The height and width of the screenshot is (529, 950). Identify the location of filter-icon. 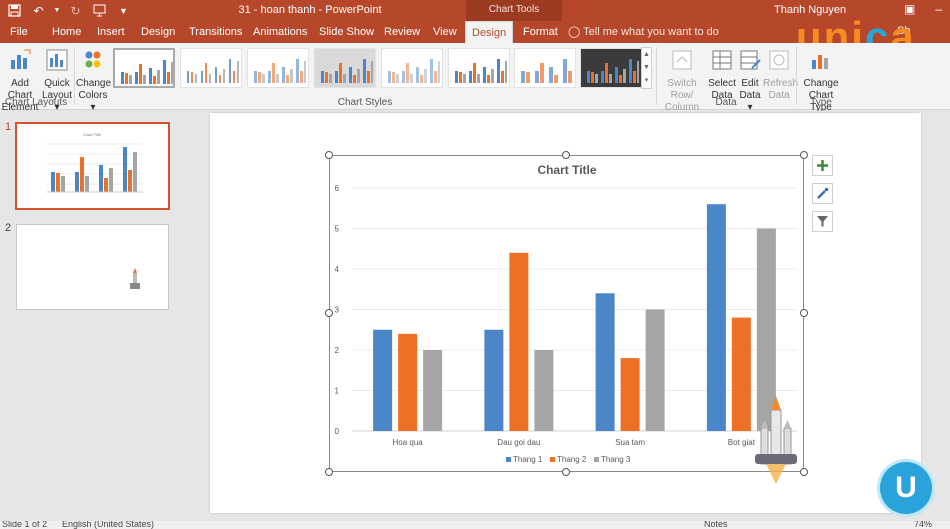
(822, 221).